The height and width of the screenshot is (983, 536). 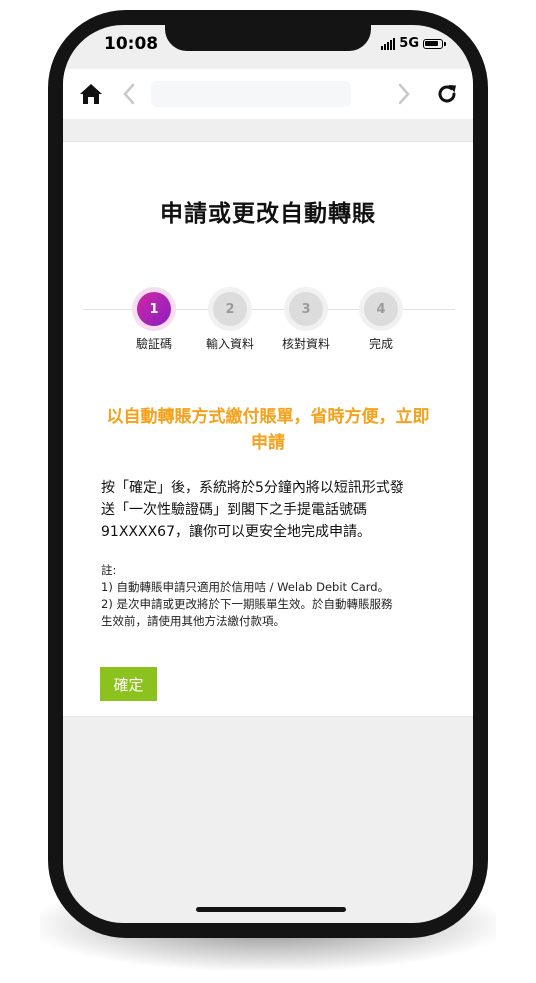 I want to click on step-2: 2 輸入資料, so click(x=230, y=319).